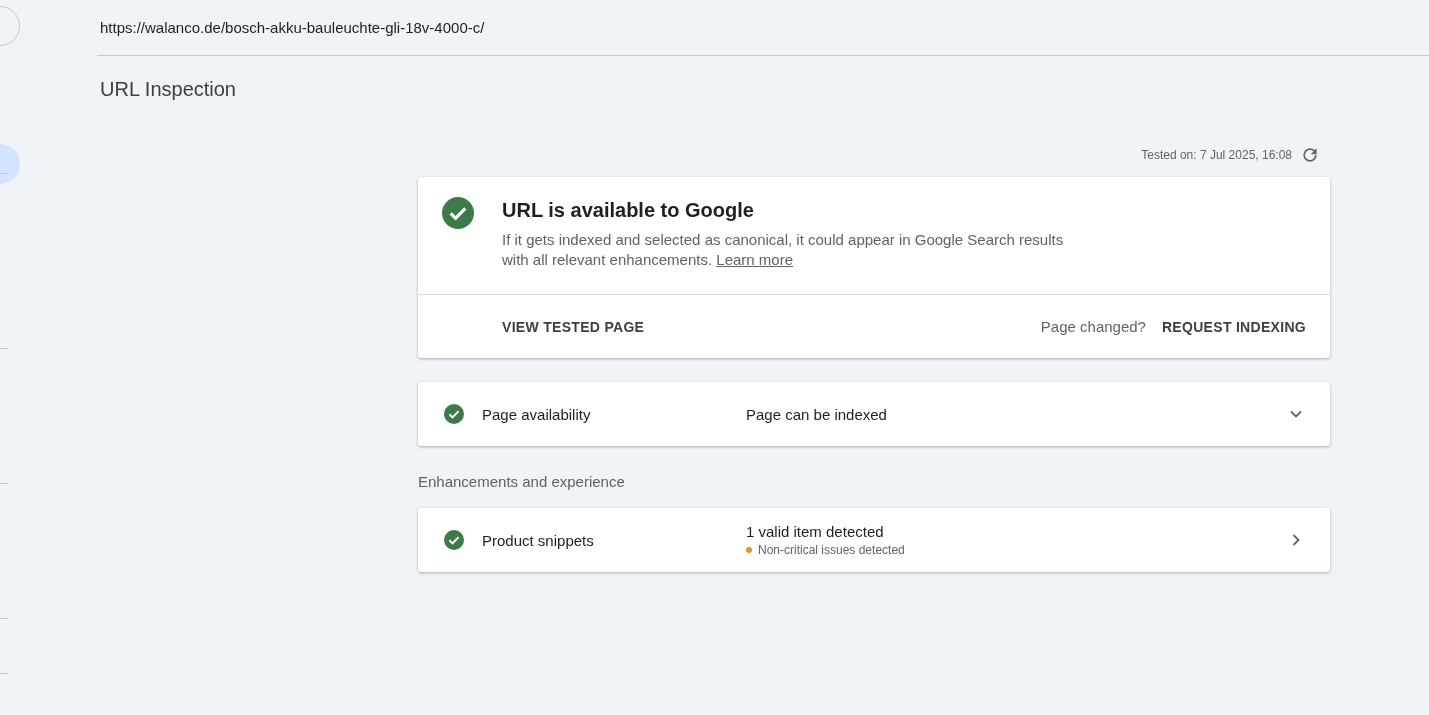 The width and height of the screenshot is (1429, 715). I want to click on status-description: If it gets indexed and selected as canonical, it could appear in Google Search results with all relevant enhancements. Learn more, so click(783, 250).